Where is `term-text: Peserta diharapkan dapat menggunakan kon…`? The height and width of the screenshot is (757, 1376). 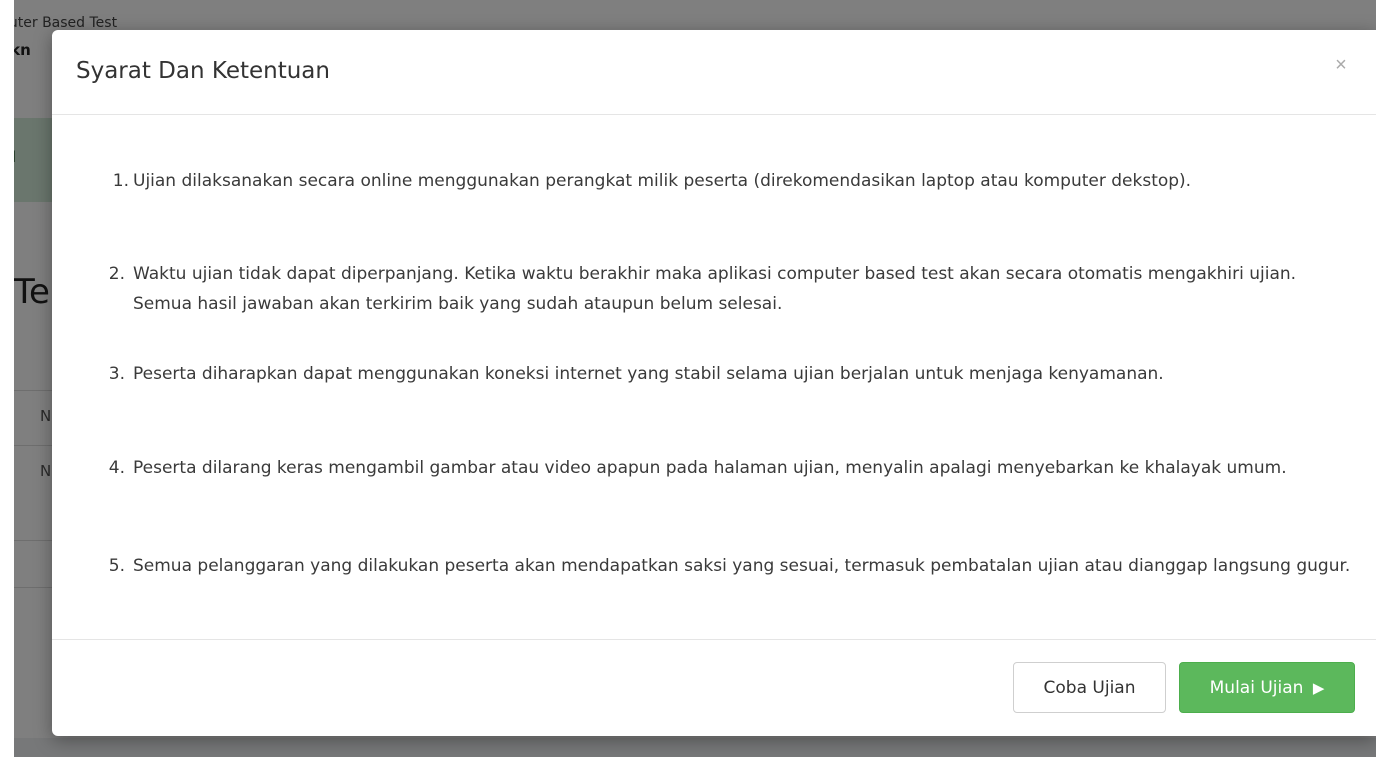
term-text: Peserta diharapkan dapat menggunakan kon… is located at coordinates (648, 374).